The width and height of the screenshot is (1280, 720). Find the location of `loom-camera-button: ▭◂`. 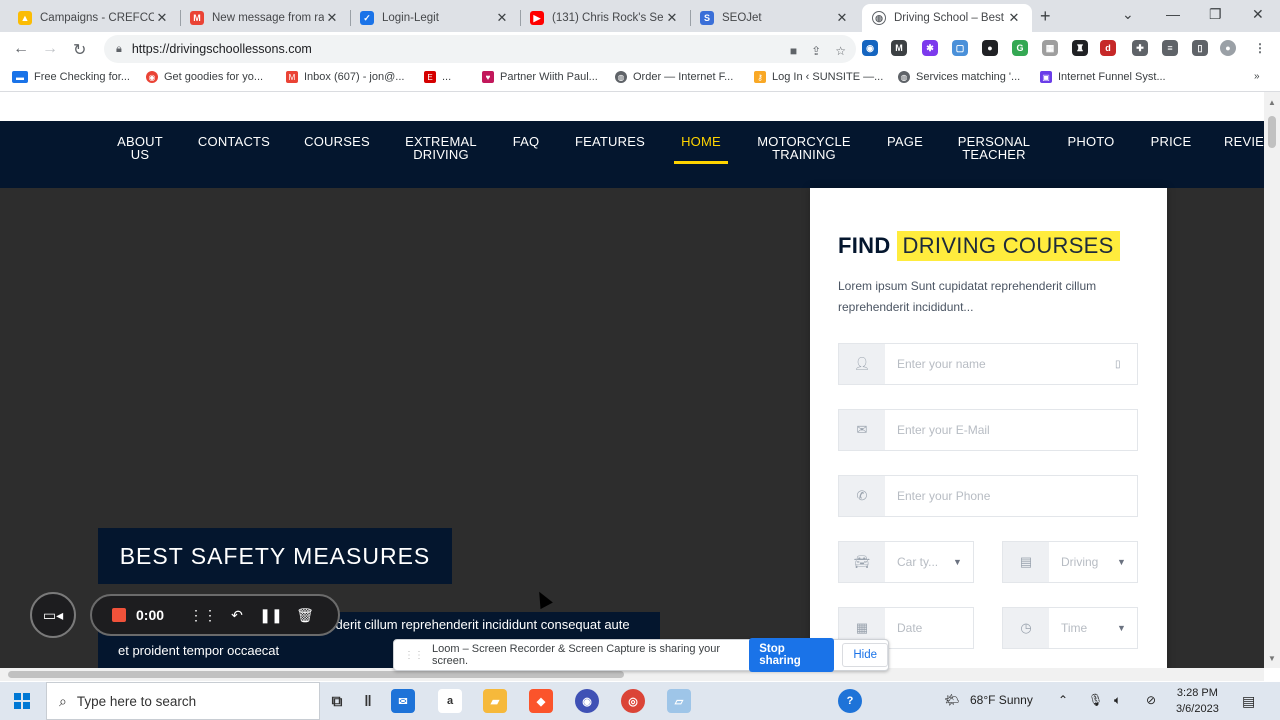

loom-camera-button: ▭◂ is located at coordinates (53, 615).